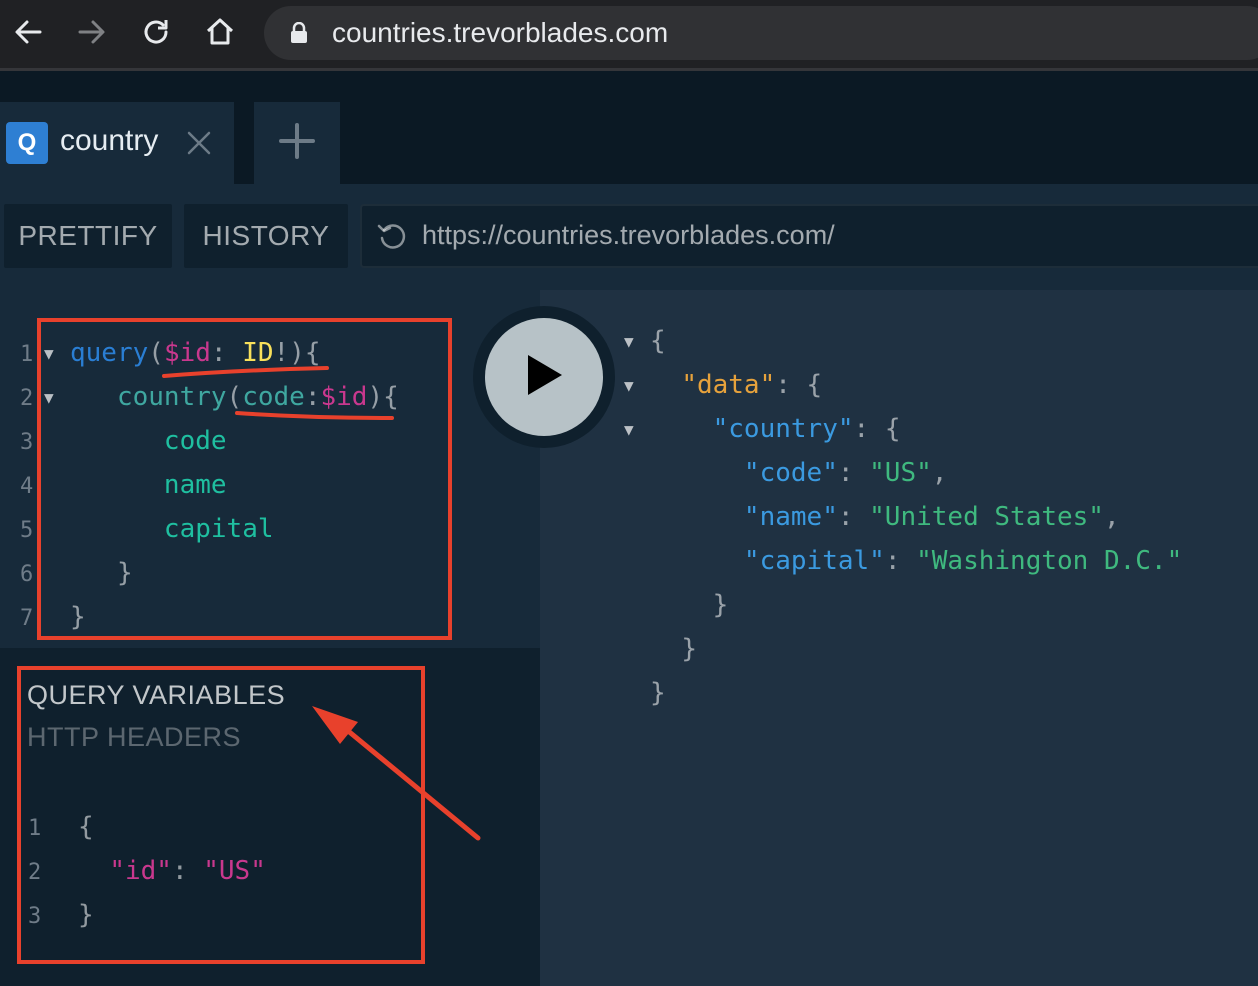  Describe the element at coordinates (221, 815) in the screenshot. I see `annotation-box-variables` at that location.